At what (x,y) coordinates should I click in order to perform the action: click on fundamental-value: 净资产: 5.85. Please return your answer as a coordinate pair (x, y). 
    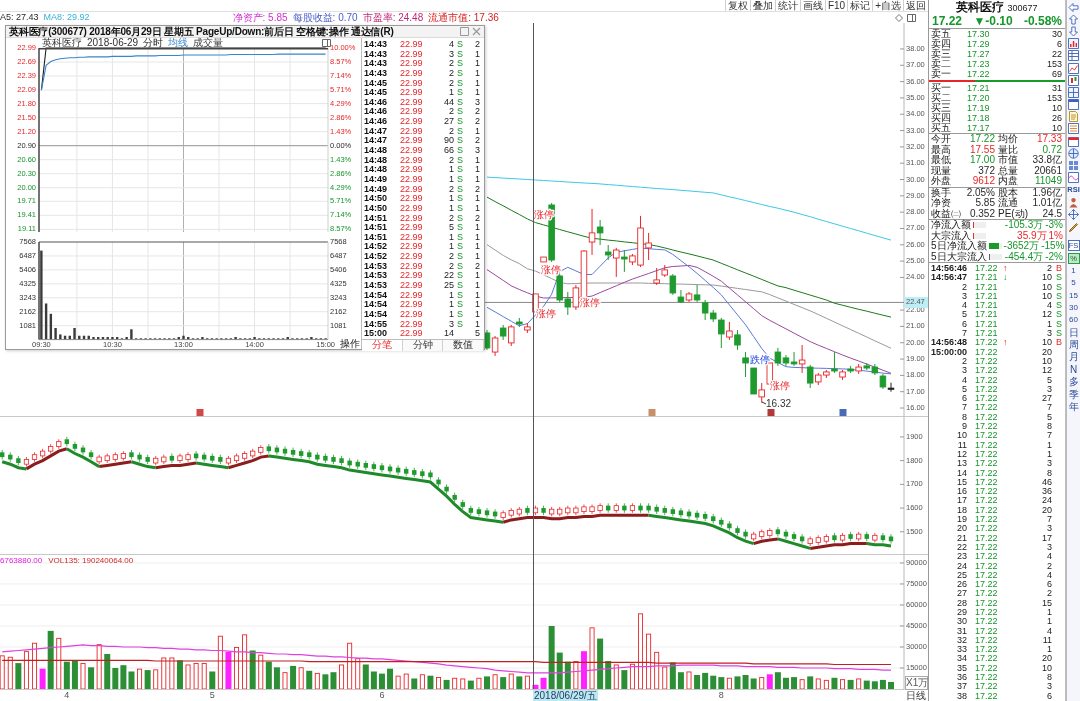
    Looking at the image, I should click on (260, 17).